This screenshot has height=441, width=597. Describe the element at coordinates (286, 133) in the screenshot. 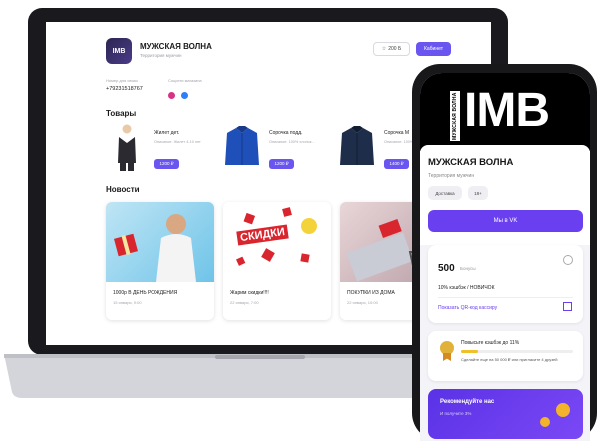

I see `product-name: Сорочка подд.` at that location.